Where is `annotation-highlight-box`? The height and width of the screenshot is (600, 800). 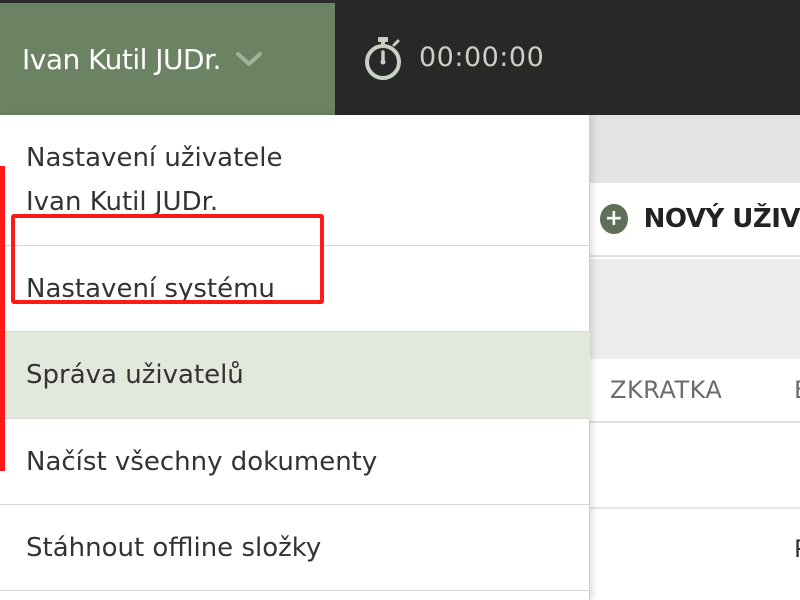
annotation-highlight-box is located at coordinates (167, 259).